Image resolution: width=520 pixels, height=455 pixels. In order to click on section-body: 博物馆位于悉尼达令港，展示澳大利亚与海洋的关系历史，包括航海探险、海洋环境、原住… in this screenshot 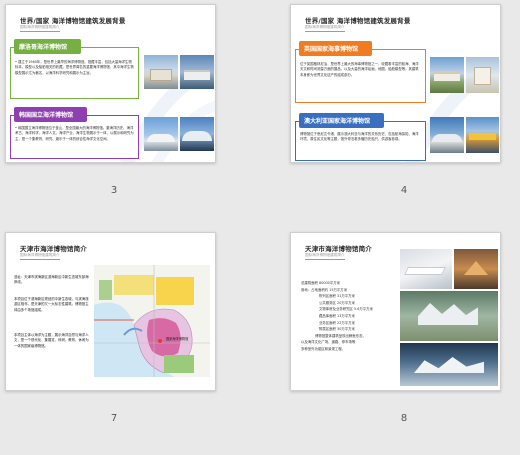, I will do `click(359, 137)`.